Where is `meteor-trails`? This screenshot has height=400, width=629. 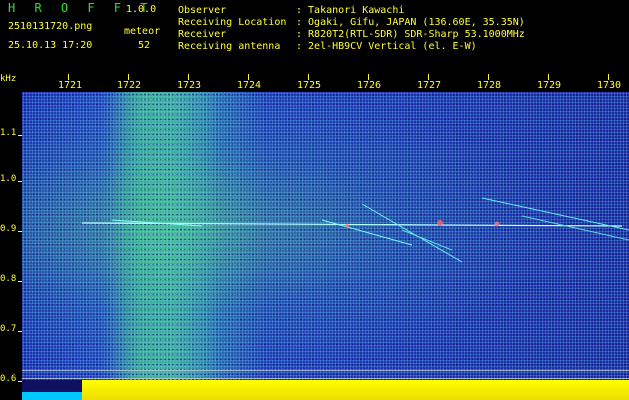
meteor-trails is located at coordinates (355, 230).